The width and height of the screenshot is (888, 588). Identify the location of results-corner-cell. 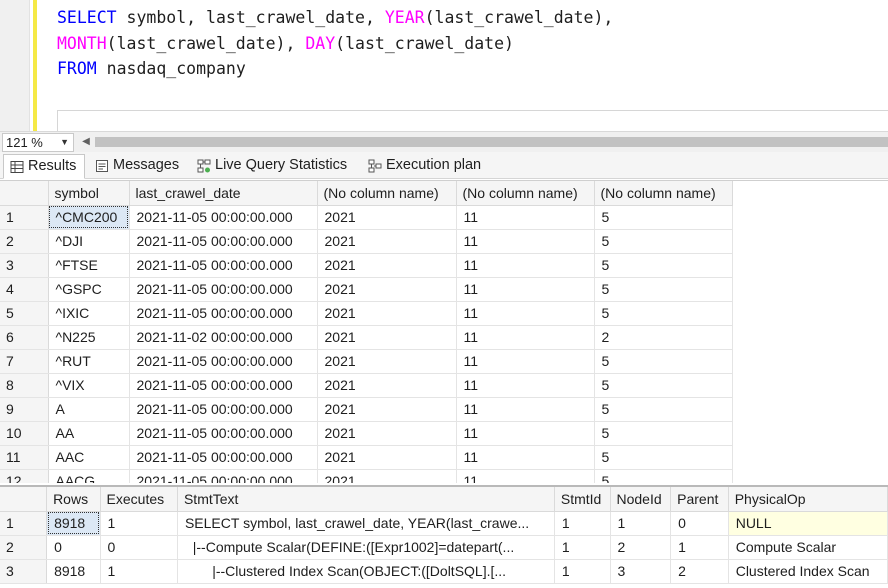
(24, 193).